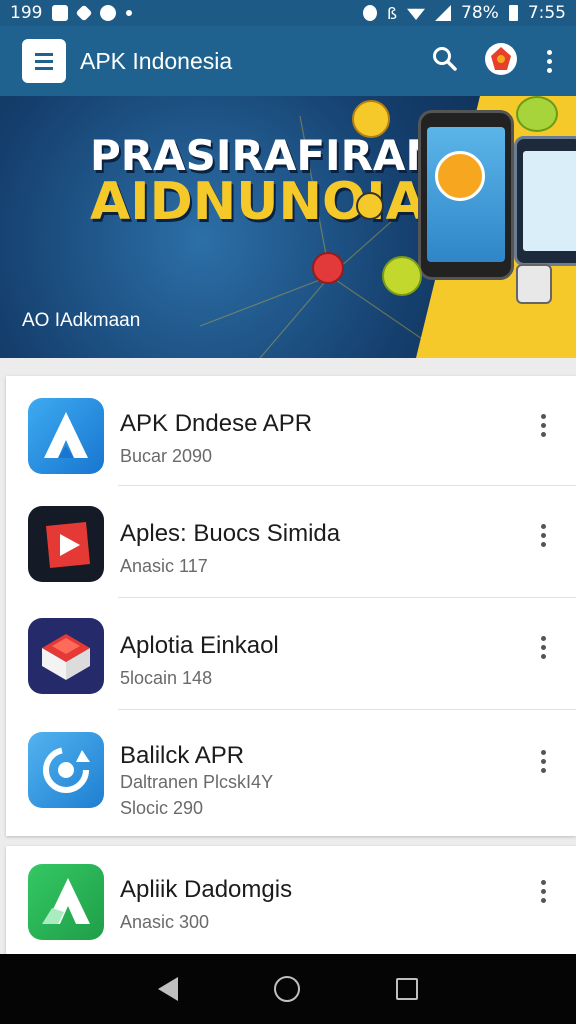 This screenshot has width=576, height=1024. I want to click on list-item-title: Apliik Dadomgis, so click(206, 889).